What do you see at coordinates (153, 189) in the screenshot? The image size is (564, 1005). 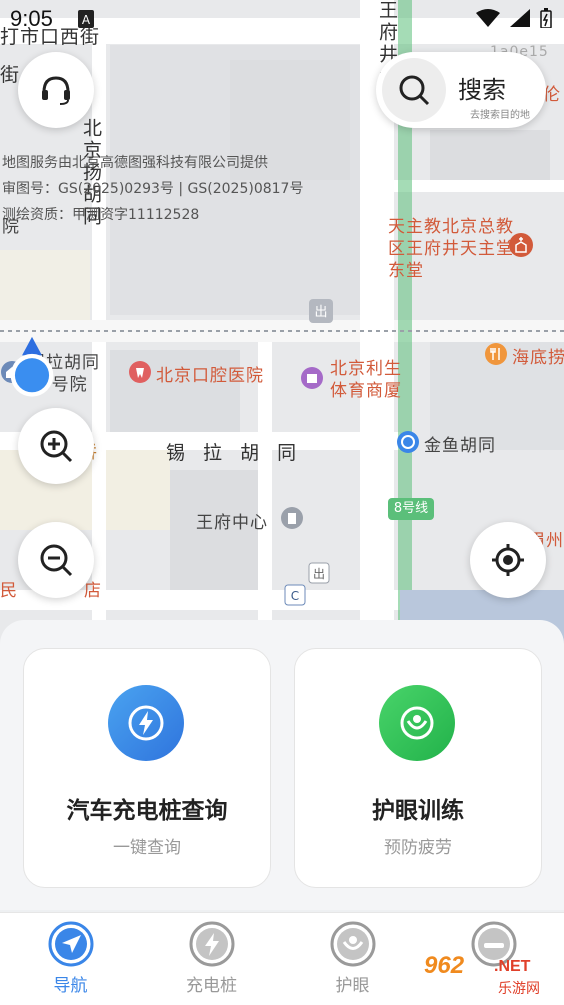 I see `map-credit-2: 审图号：GS(2025)0293号 | GS(2025)0817号` at bounding box center [153, 189].